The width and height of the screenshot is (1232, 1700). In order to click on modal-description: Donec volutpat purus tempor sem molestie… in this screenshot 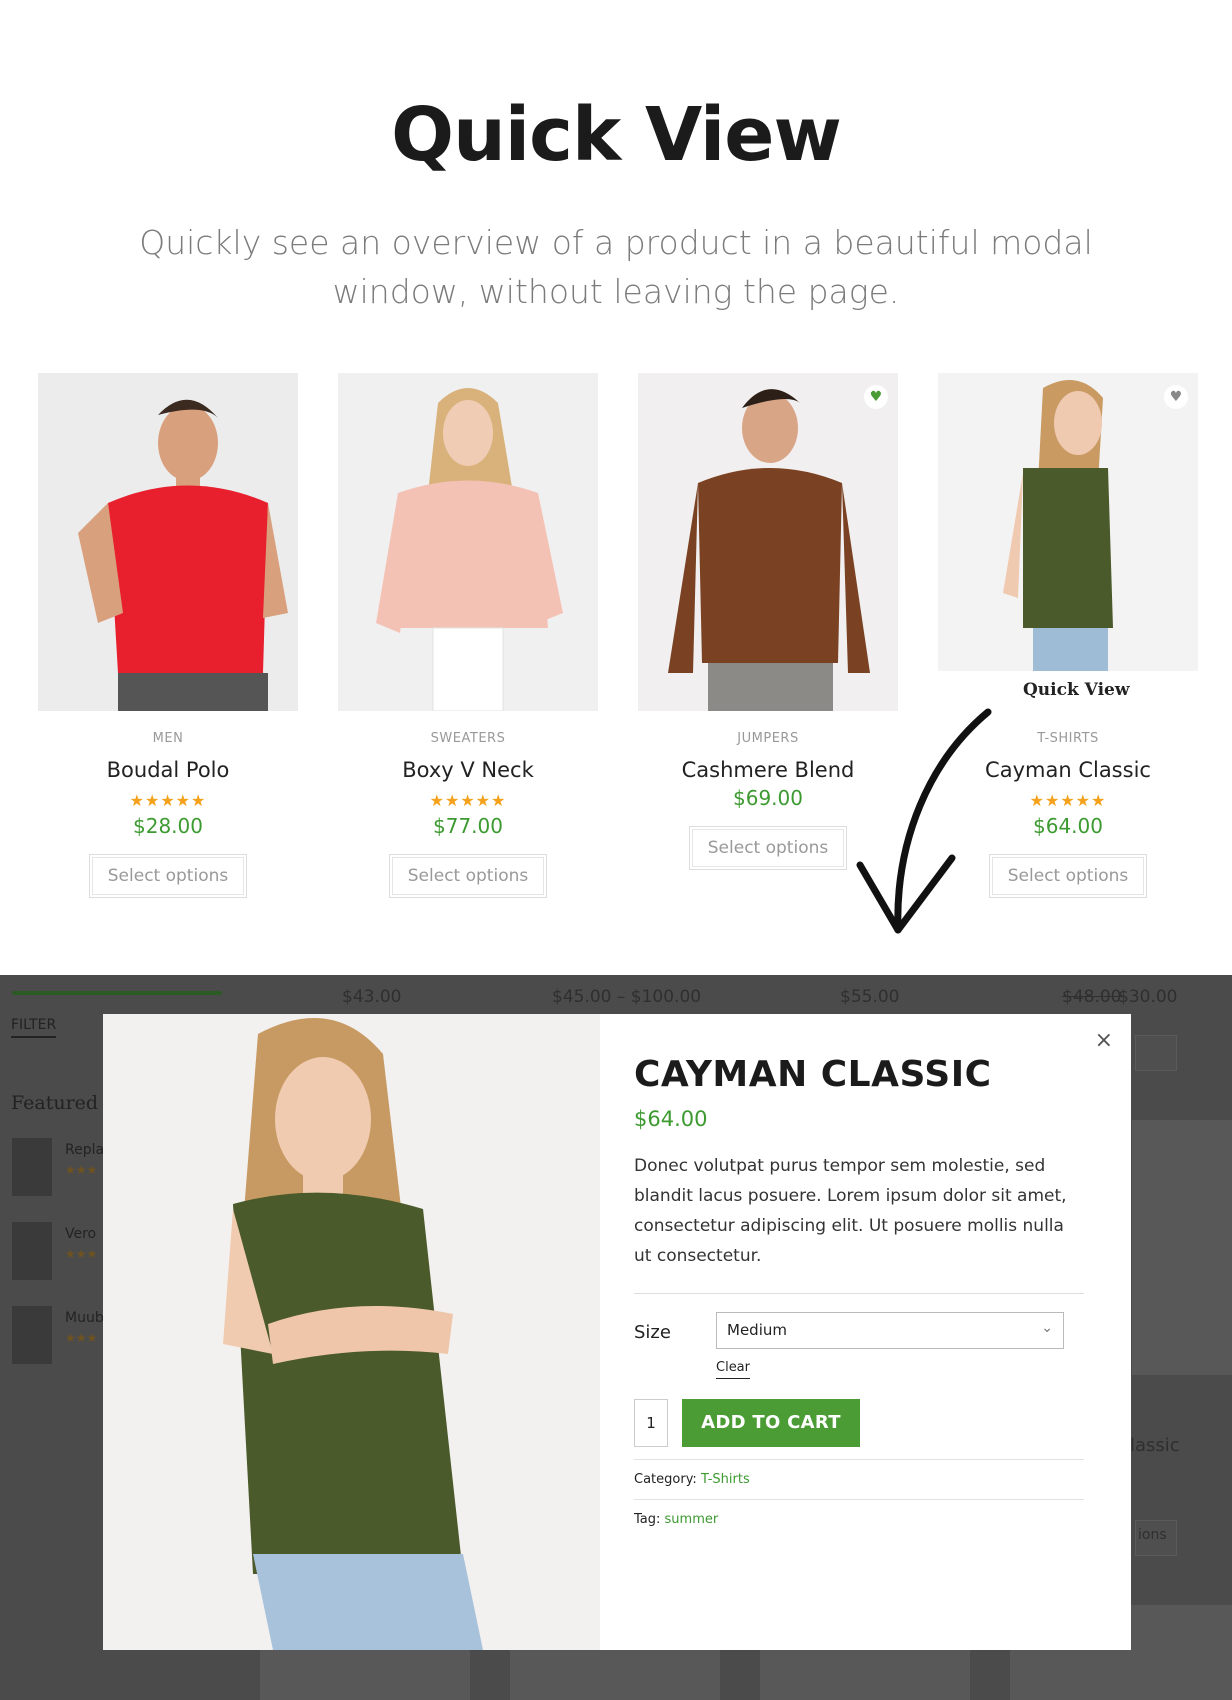, I will do `click(850, 1211)`.